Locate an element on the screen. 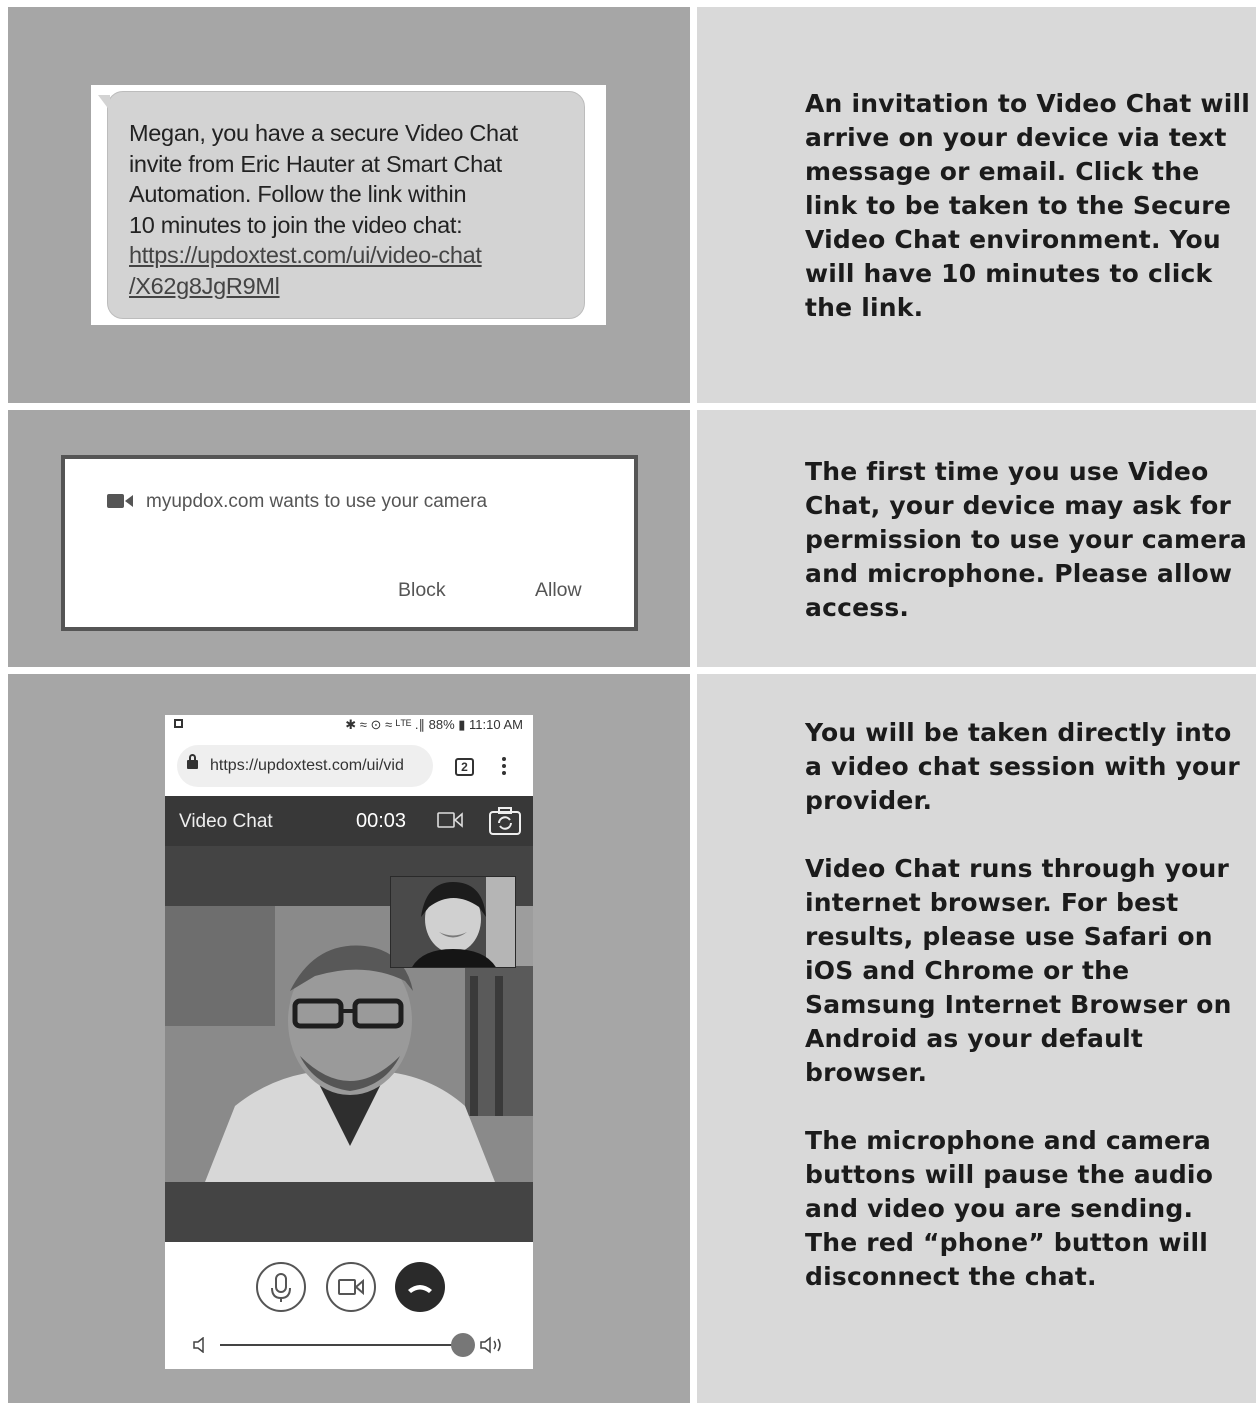 This screenshot has height=1403, width=1256. video-area is located at coordinates (349, 1044).